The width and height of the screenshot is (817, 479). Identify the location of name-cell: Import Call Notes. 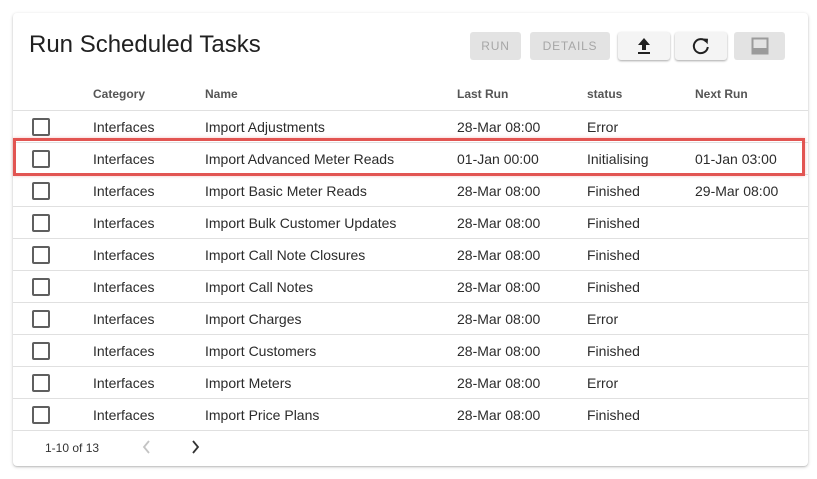
(331, 286).